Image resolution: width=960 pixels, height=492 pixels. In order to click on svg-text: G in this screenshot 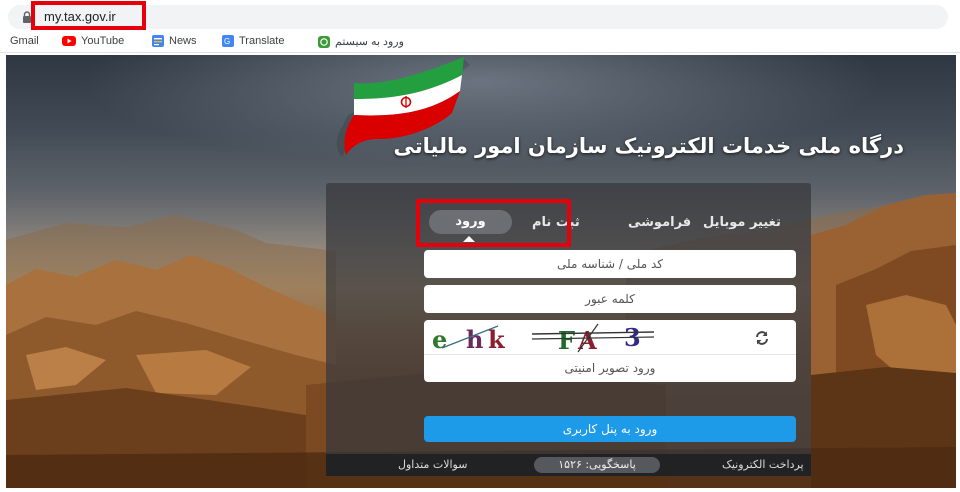, I will do `click(227, 41)`.